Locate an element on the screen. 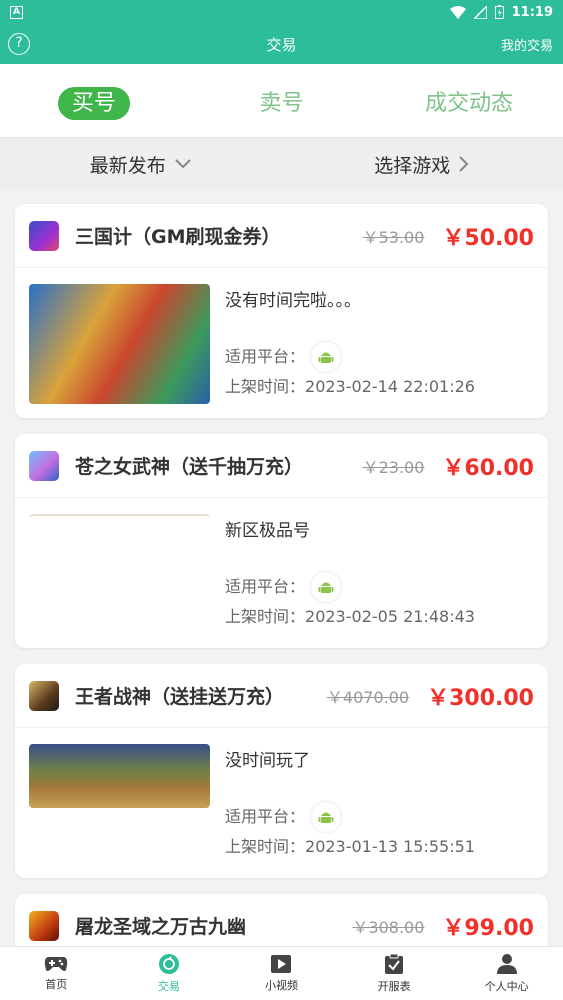  listing-title: 王者战神（送挂送万充） is located at coordinates (180, 697).